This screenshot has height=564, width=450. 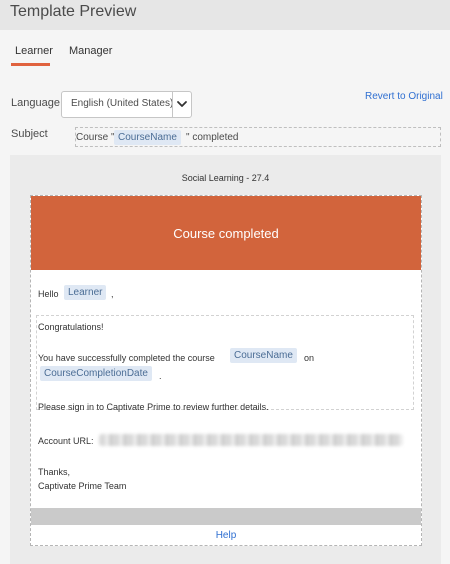 I want to click on language-selected-value: English (United States), so click(x=122, y=103).